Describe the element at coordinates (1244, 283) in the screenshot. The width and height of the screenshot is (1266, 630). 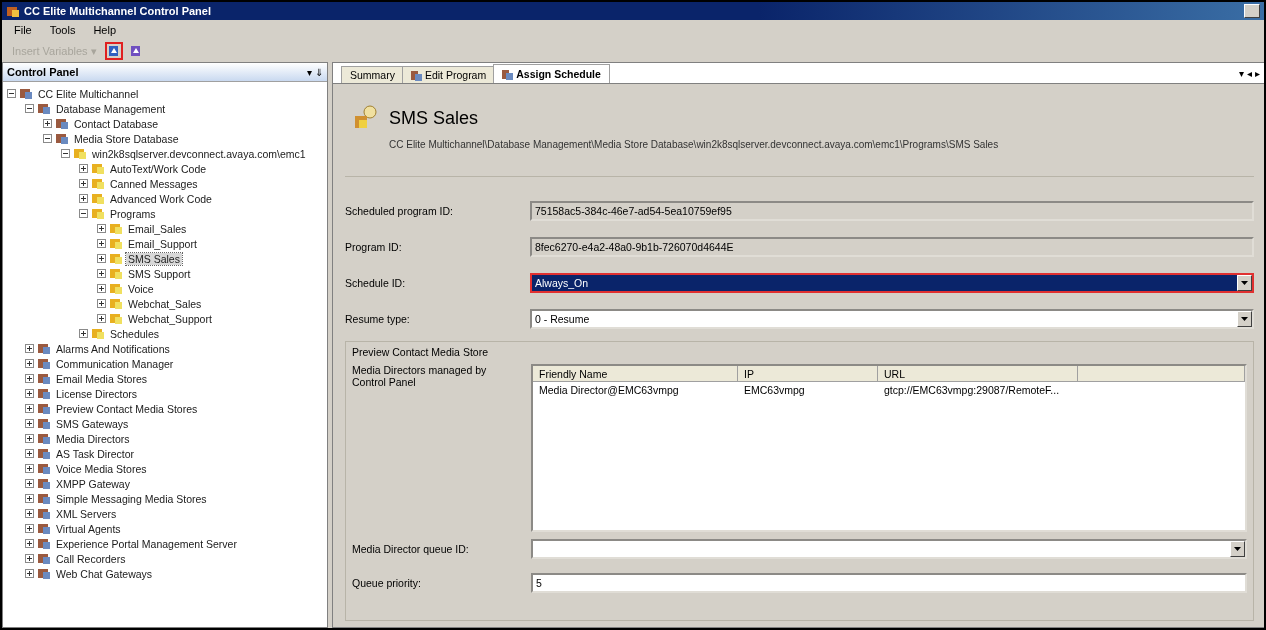
I see `caret-icon` at that location.